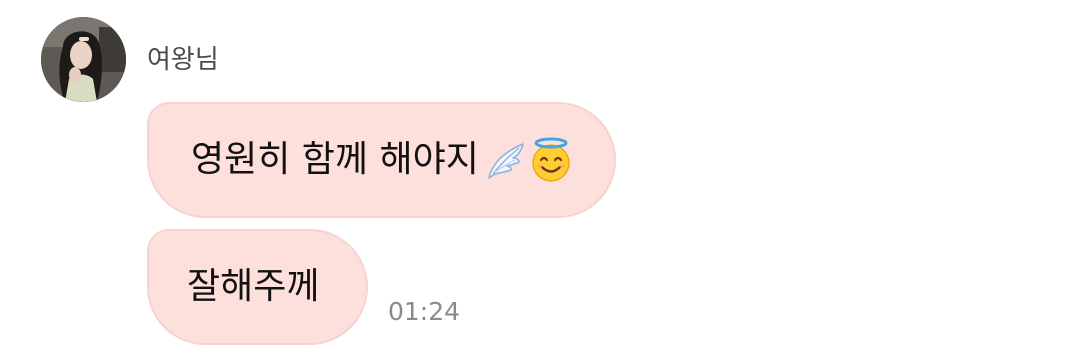 The width and height of the screenshot is (1079, 359). I want to click on message-bubble: 잘해주께, so click(257, 287).